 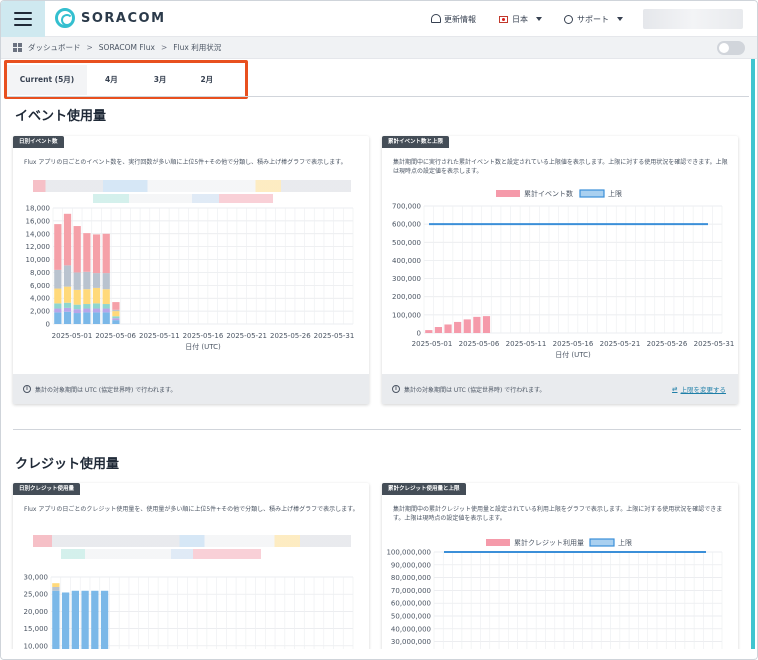 What do you see at coordinates (379, 48) in the screenshot?
I see `breadcrumb: ダッシュボード > SORACOM Flux > Flux 利用状況` at bounding box center [379, 48].